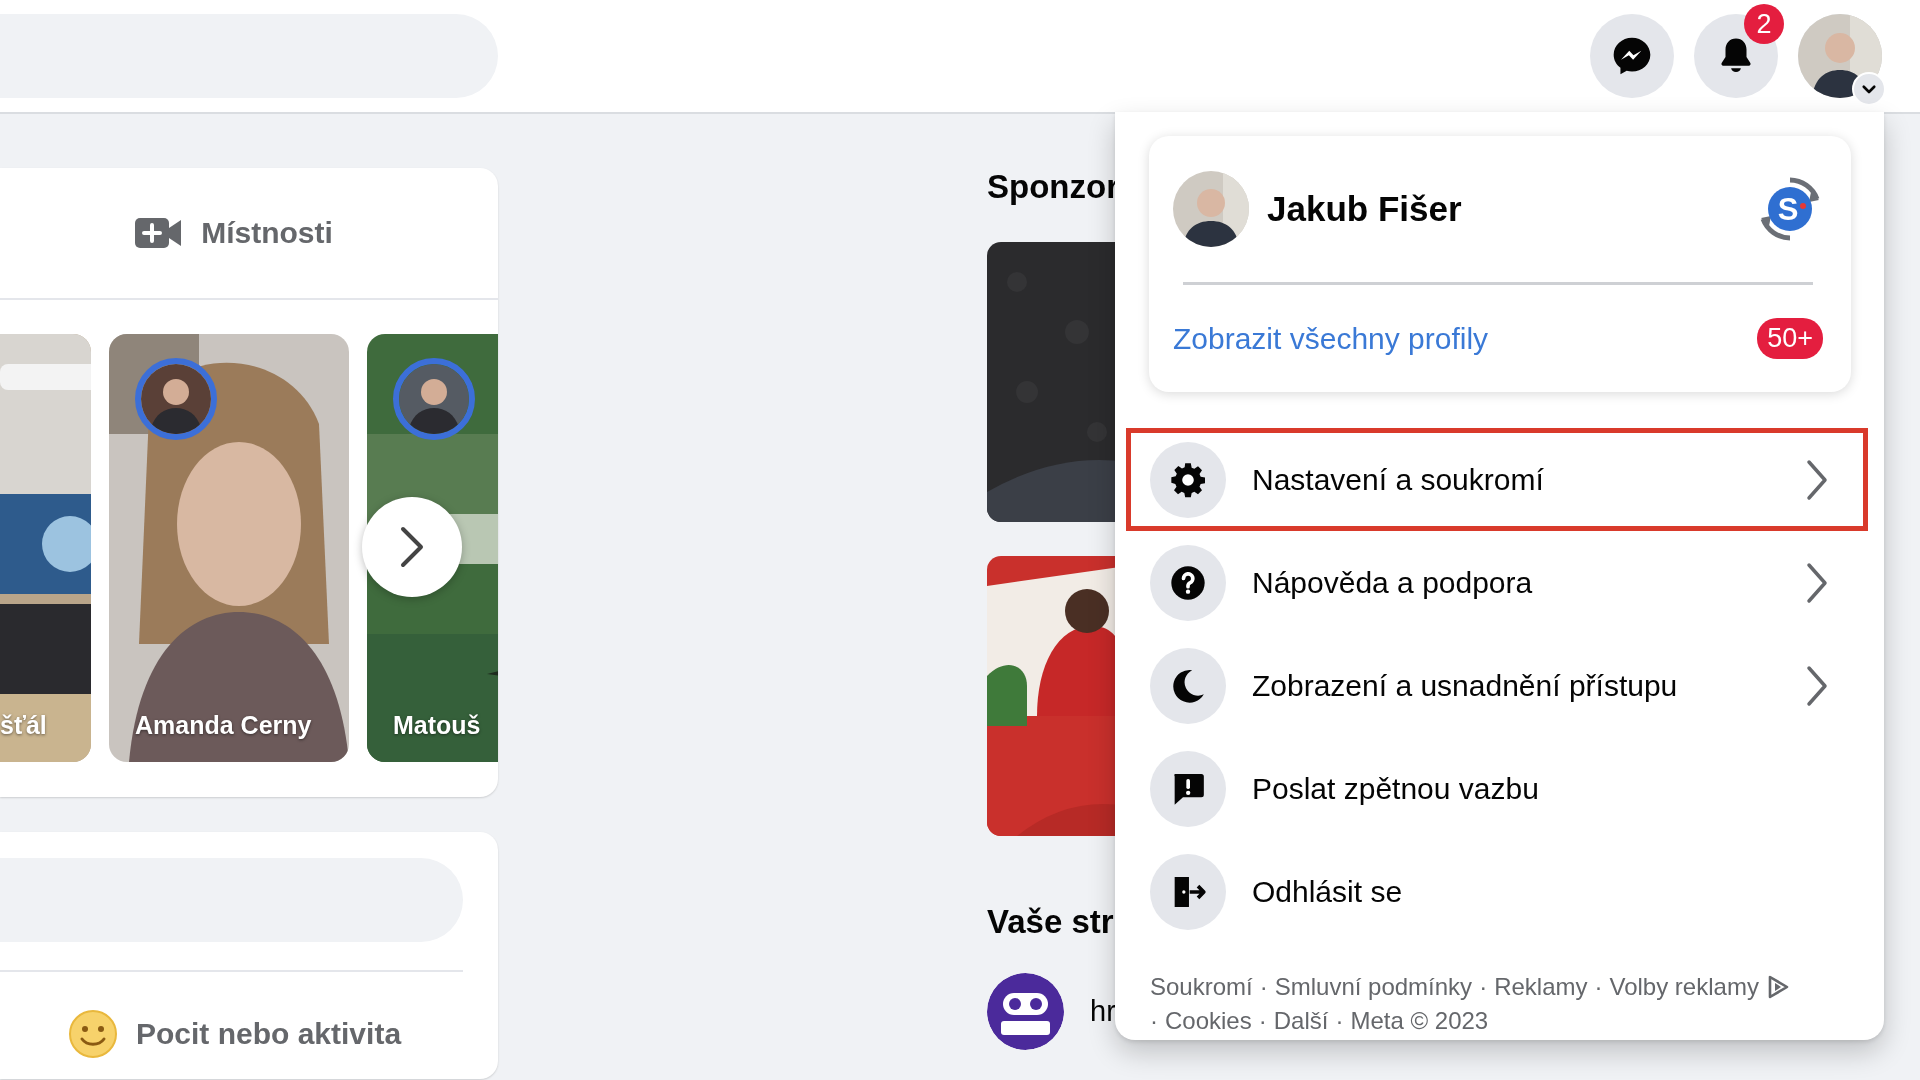 This screenshot has height=1080, width=1920. I want to click on menu-item: Poslat zpětnou vazbu, so click(1497, 788).